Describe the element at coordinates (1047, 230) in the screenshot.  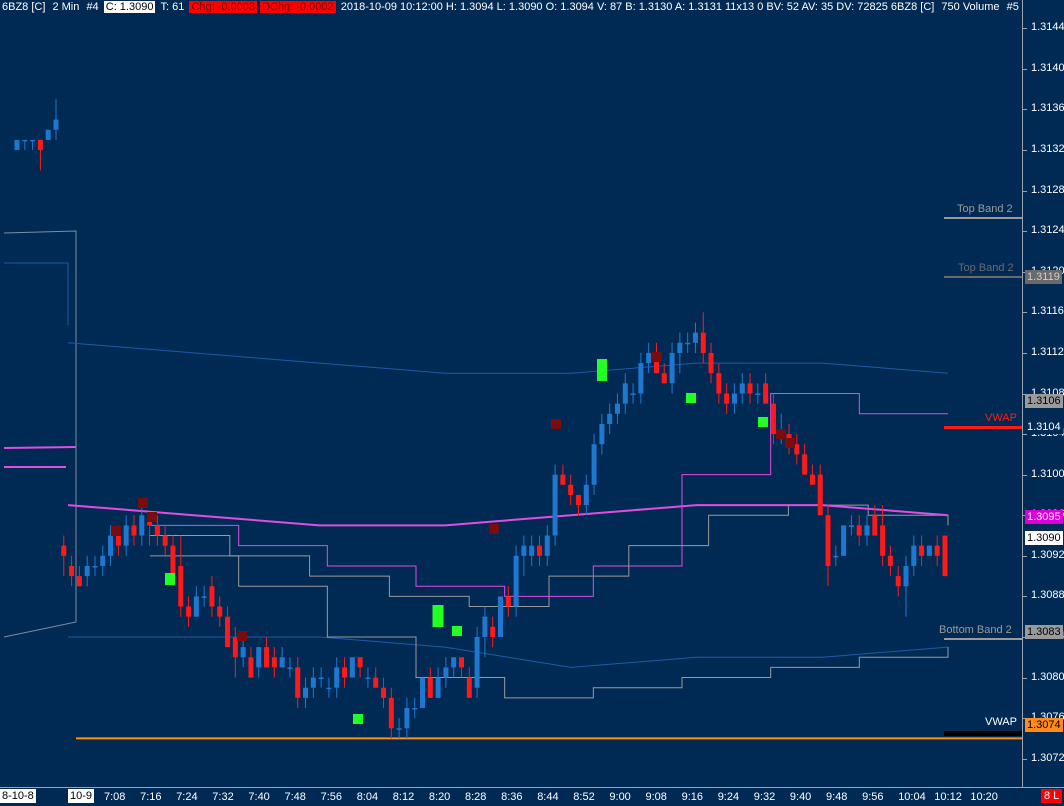
I see `price-tick-label: 1.3124` at that location.